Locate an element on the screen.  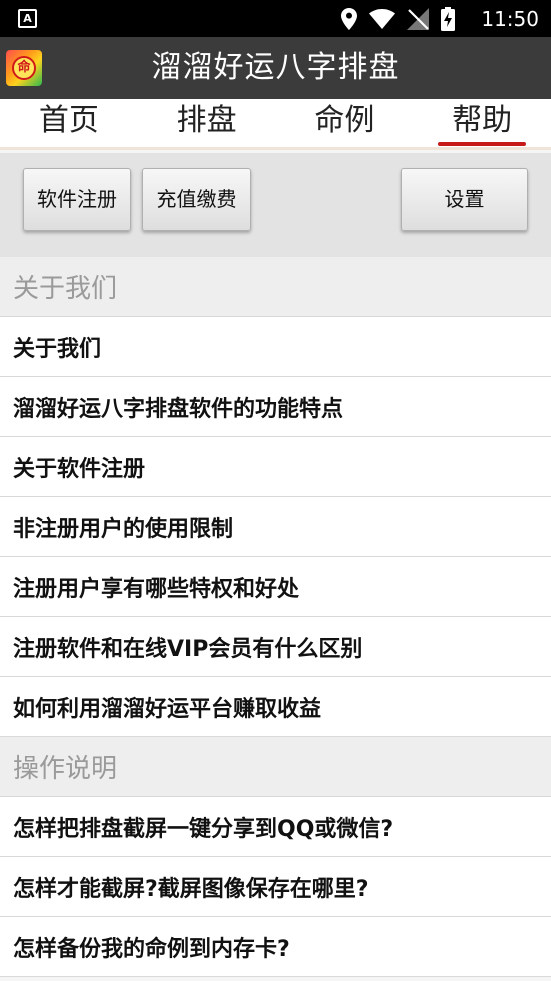
tab-bar: 首页 排盘 命例 帮助 is located at coordinates (275, 124).